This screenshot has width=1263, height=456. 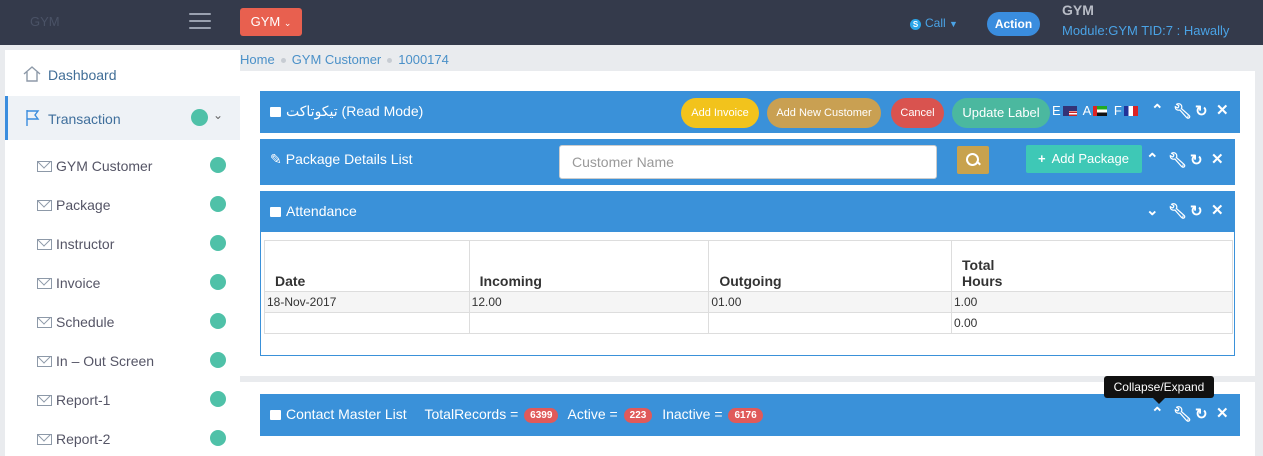 What do you see at coordinates (1152, 210) in the screenshot?
I see `expand-icon: ⌄` at bounding box center [1152, 210].